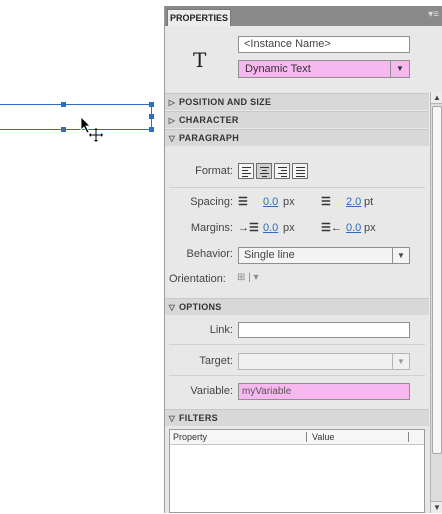 This screenshot has height=514, width=442. What do you see at coordinates (324, 44) in the screenshot?
I see `instance-name-input: <Instance Name>` at bounding box center [324, 44].